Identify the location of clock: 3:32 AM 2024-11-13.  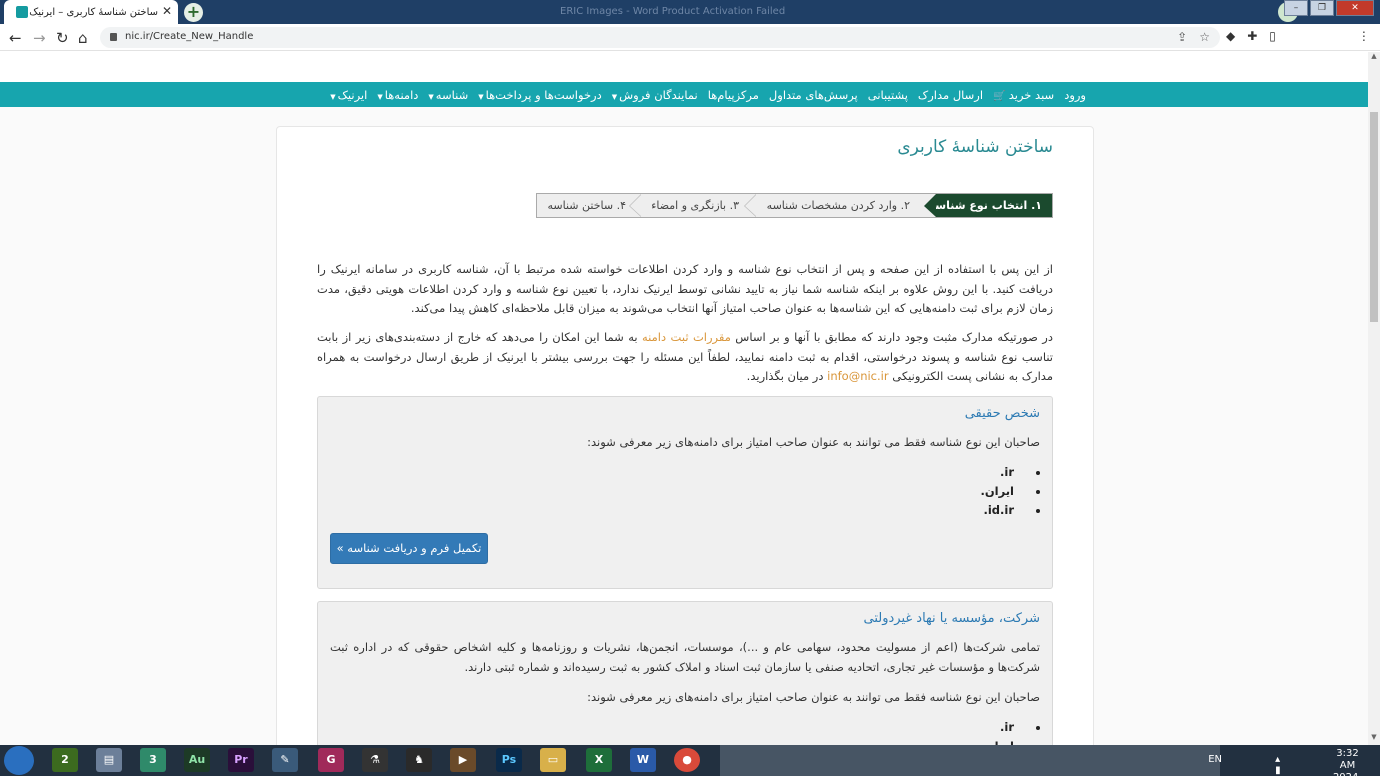
(1347, 762).